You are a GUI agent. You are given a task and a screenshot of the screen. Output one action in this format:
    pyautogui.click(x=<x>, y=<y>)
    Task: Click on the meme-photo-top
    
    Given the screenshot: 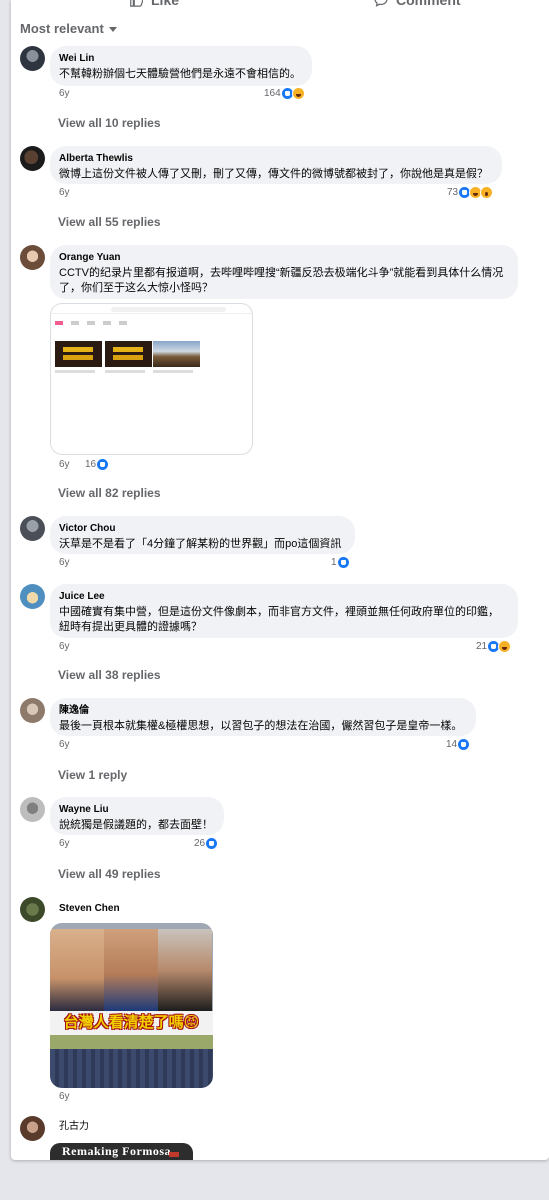 What is the action you would take?
    pyautogui.click(x=131, y=967)
    